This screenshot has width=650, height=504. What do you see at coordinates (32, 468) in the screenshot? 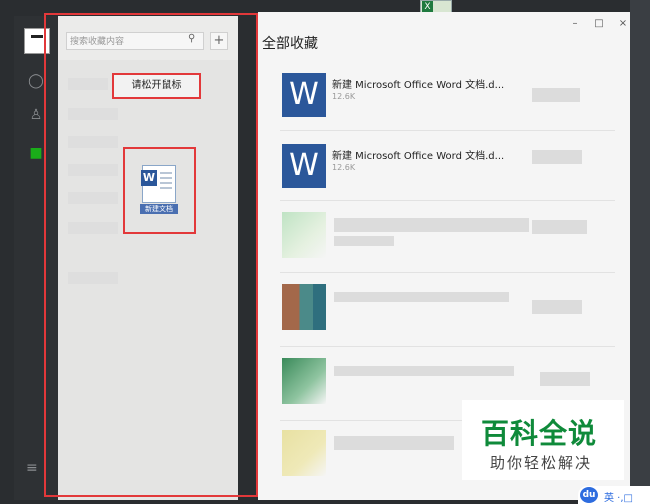
I see `menu-icon: ≡` at bounding box center [32, 468].